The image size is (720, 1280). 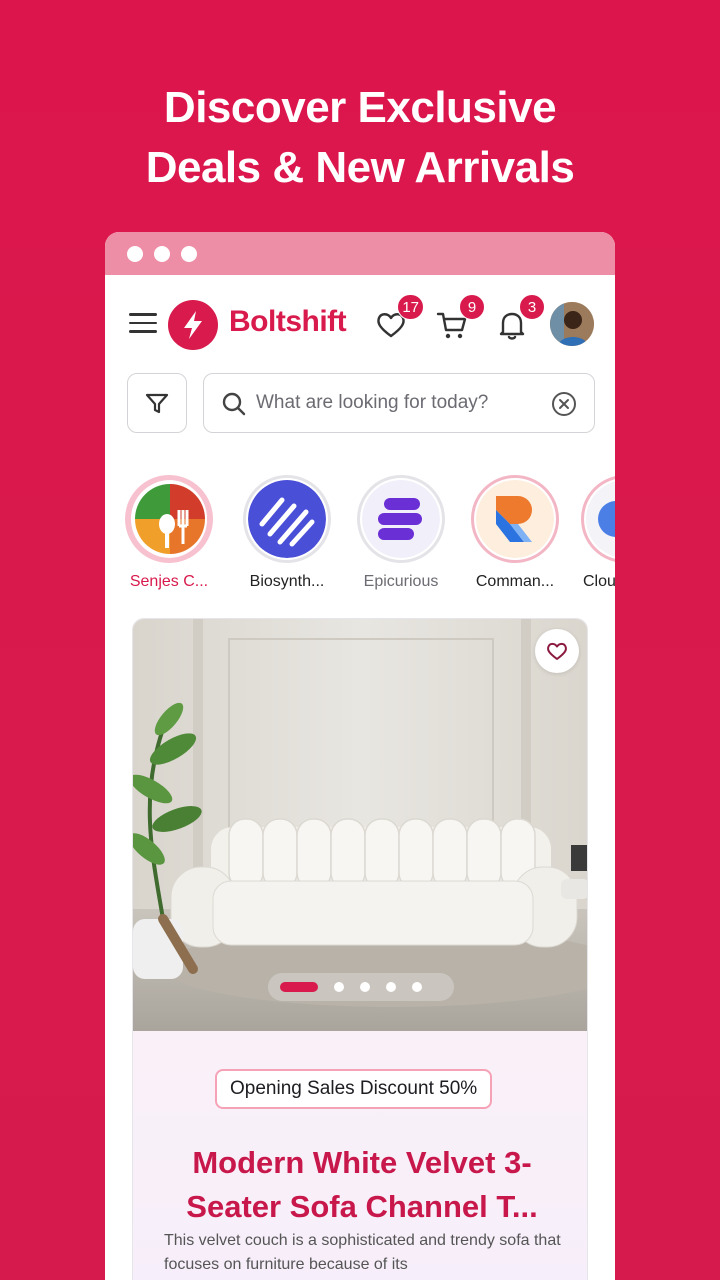 I want to click on notifications-button: 3, so click(x=520, y=318).